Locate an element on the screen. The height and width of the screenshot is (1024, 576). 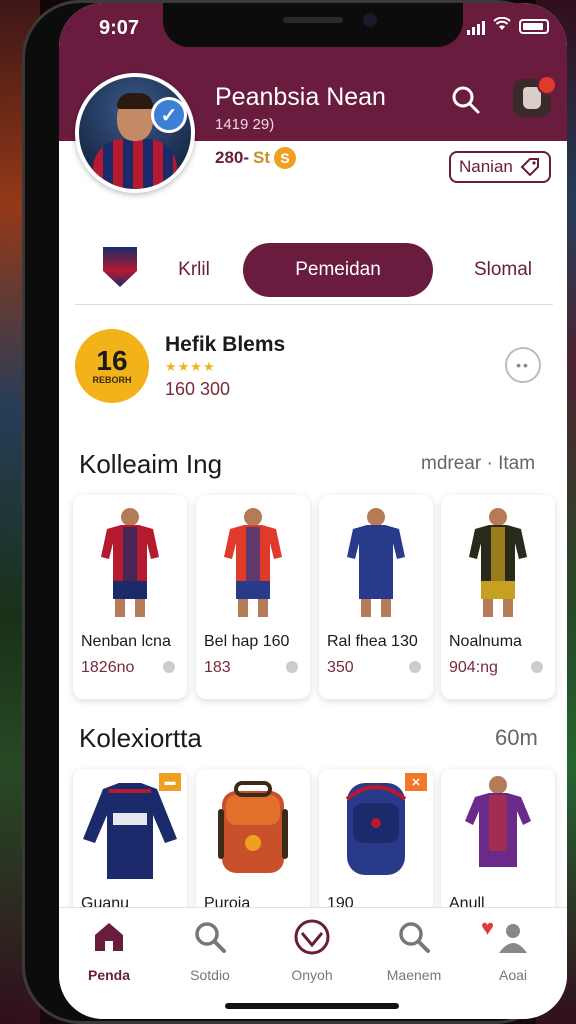
nav-item-onyoh: Onyoh is located at coordinates (312, 955).